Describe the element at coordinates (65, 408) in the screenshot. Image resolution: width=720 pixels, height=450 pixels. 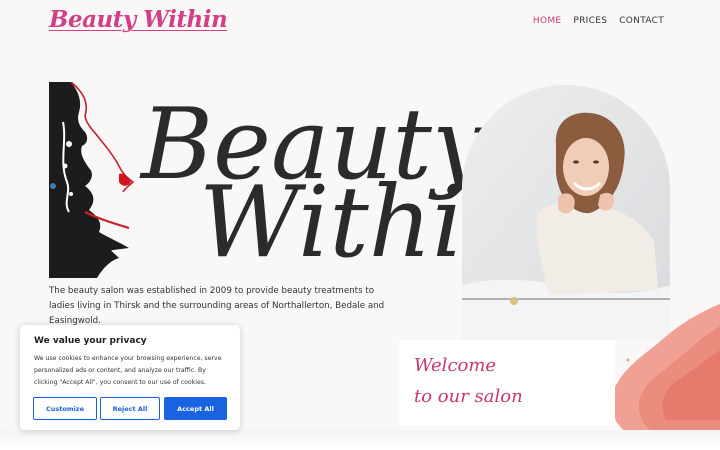
I see `customize-button: Customize` at that location.